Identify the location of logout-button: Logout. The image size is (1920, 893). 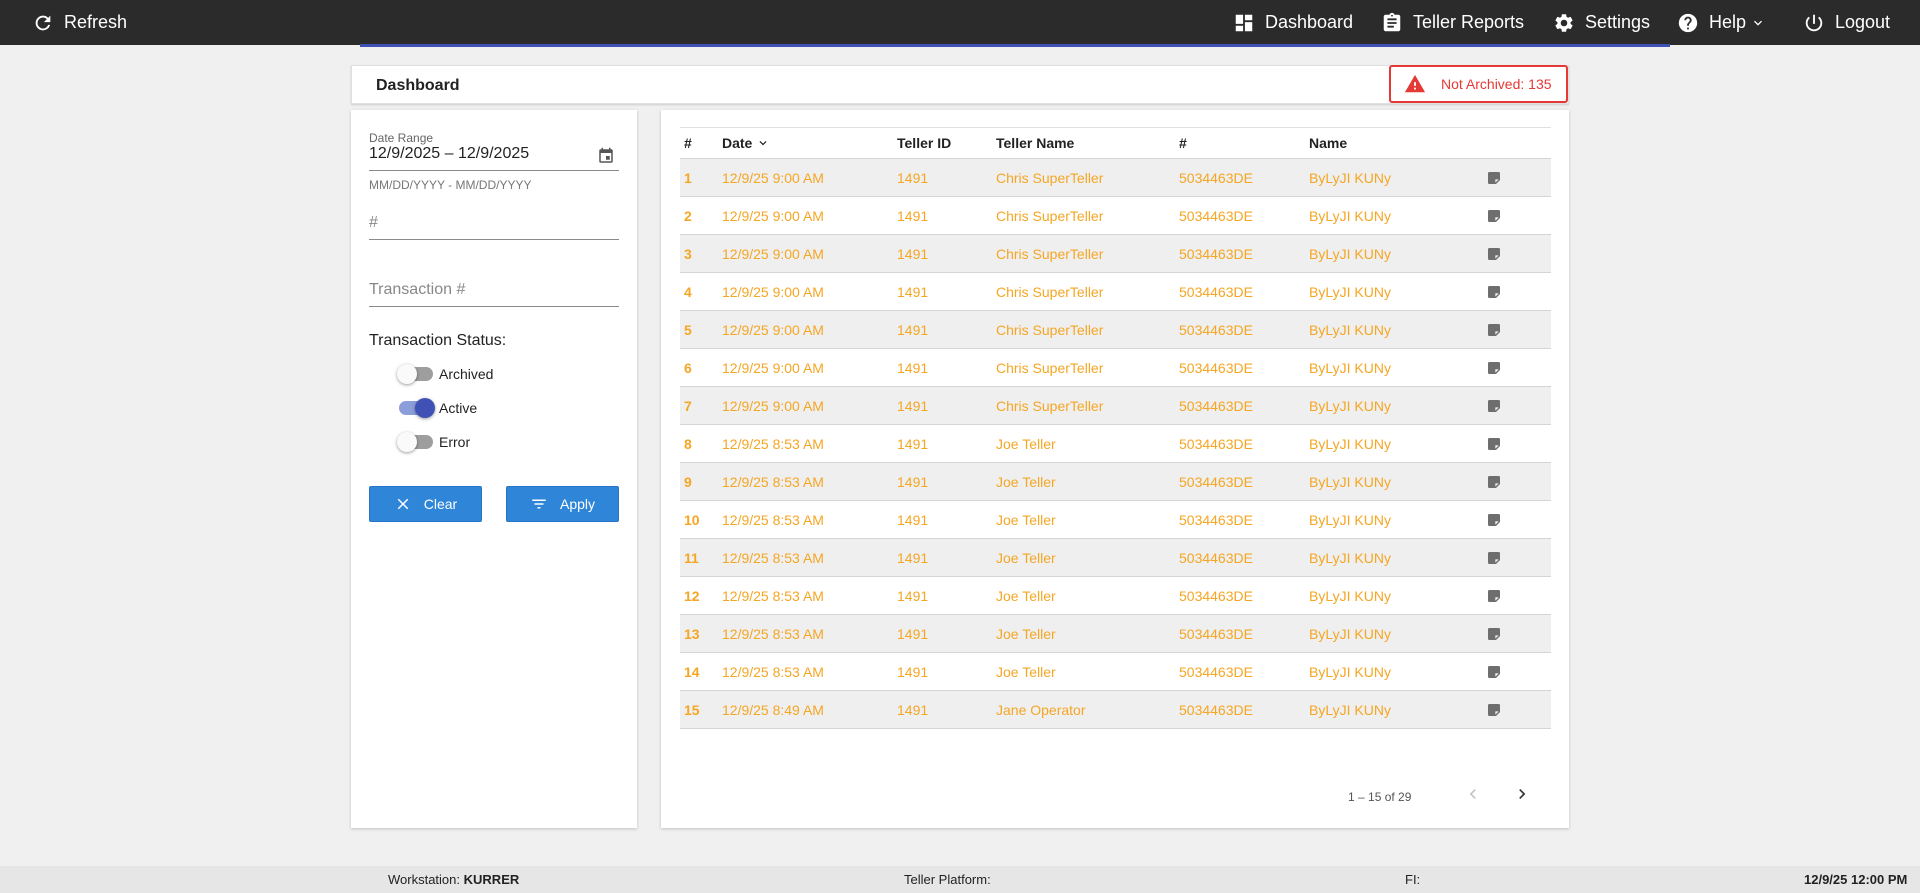
(1846, 22).